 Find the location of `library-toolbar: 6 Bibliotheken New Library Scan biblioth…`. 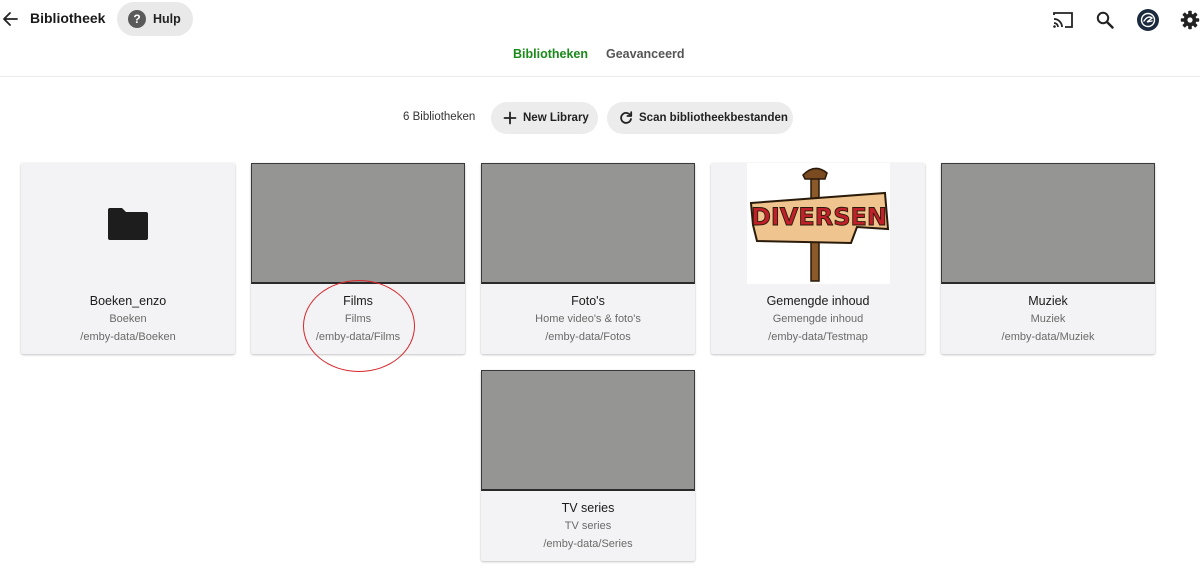

library-toolbar: 6 Bibliotheken New Library Scan biblioth… is located at coordinates (600, 118).